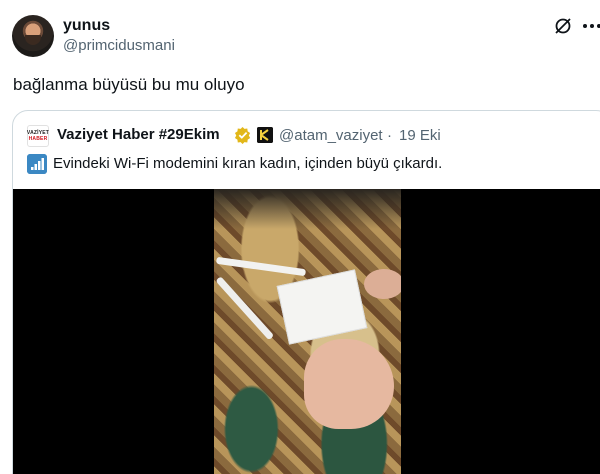 This screenshot has height=474, width=600. What do you see at coordinates (563, 26) in the screenshot?
I see `grok-icon` at bounding box center [563, 26].